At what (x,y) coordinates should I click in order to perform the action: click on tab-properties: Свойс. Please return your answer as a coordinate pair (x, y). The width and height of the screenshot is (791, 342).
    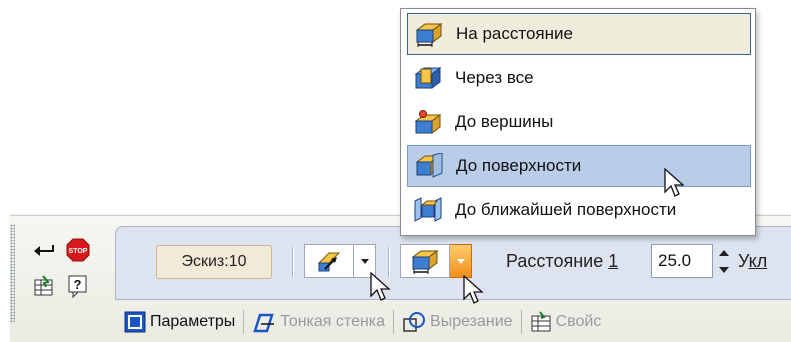
    Looking at the image, I should click on (566, 322).